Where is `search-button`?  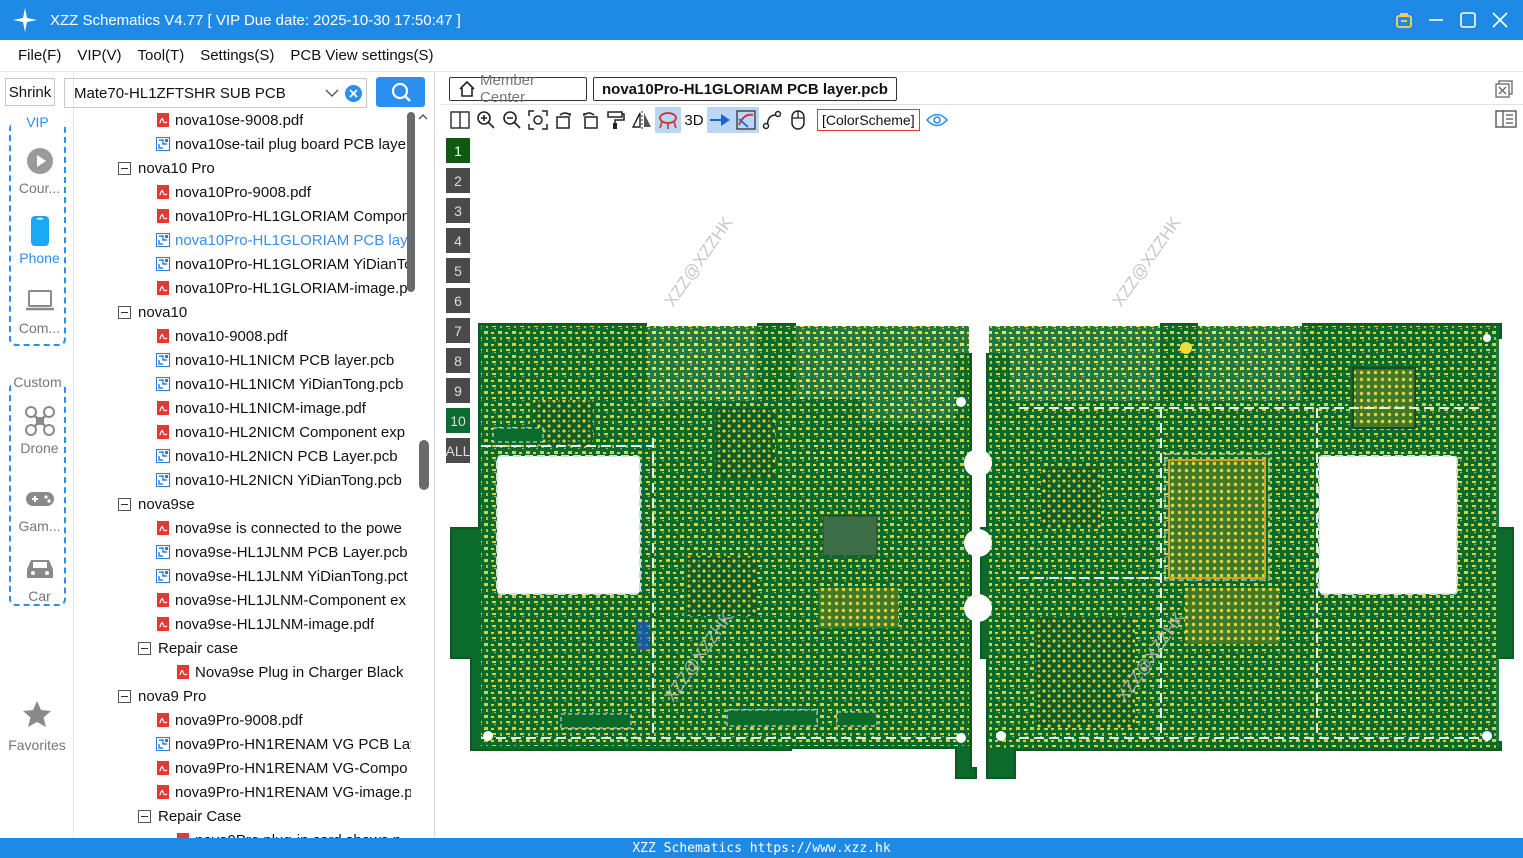
search-button is located at coordinates (400, 92).